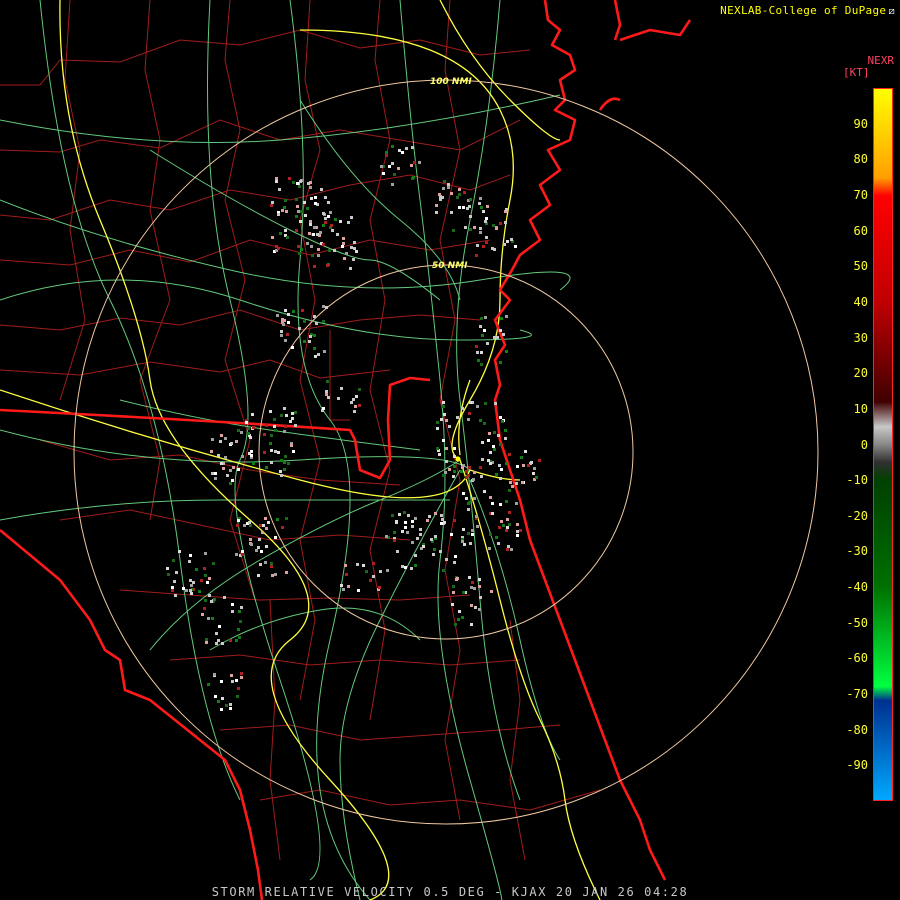 This screenshot has width=900, height=900. What do you see at coordinates (857, 587) in the screenshot?
I see `colorbar-tick-label: -40` at bounding box center [857, 587].